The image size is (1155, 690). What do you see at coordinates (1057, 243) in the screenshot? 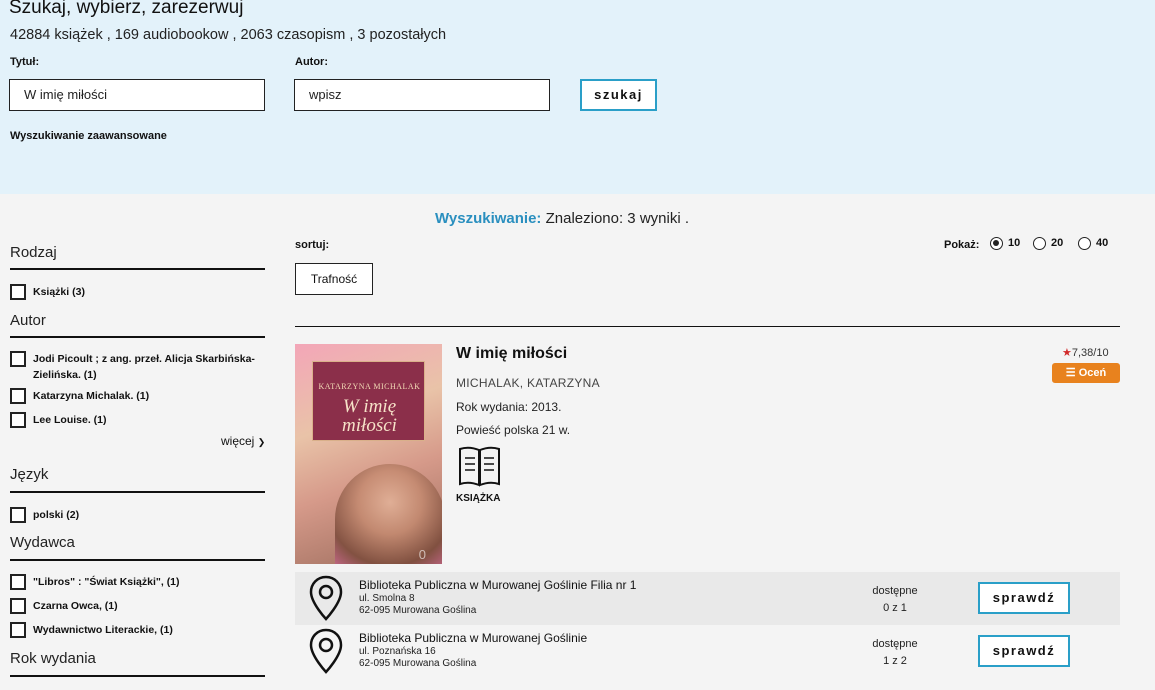
I see `show-20-label: 20` at bounding box center [1057, 243].